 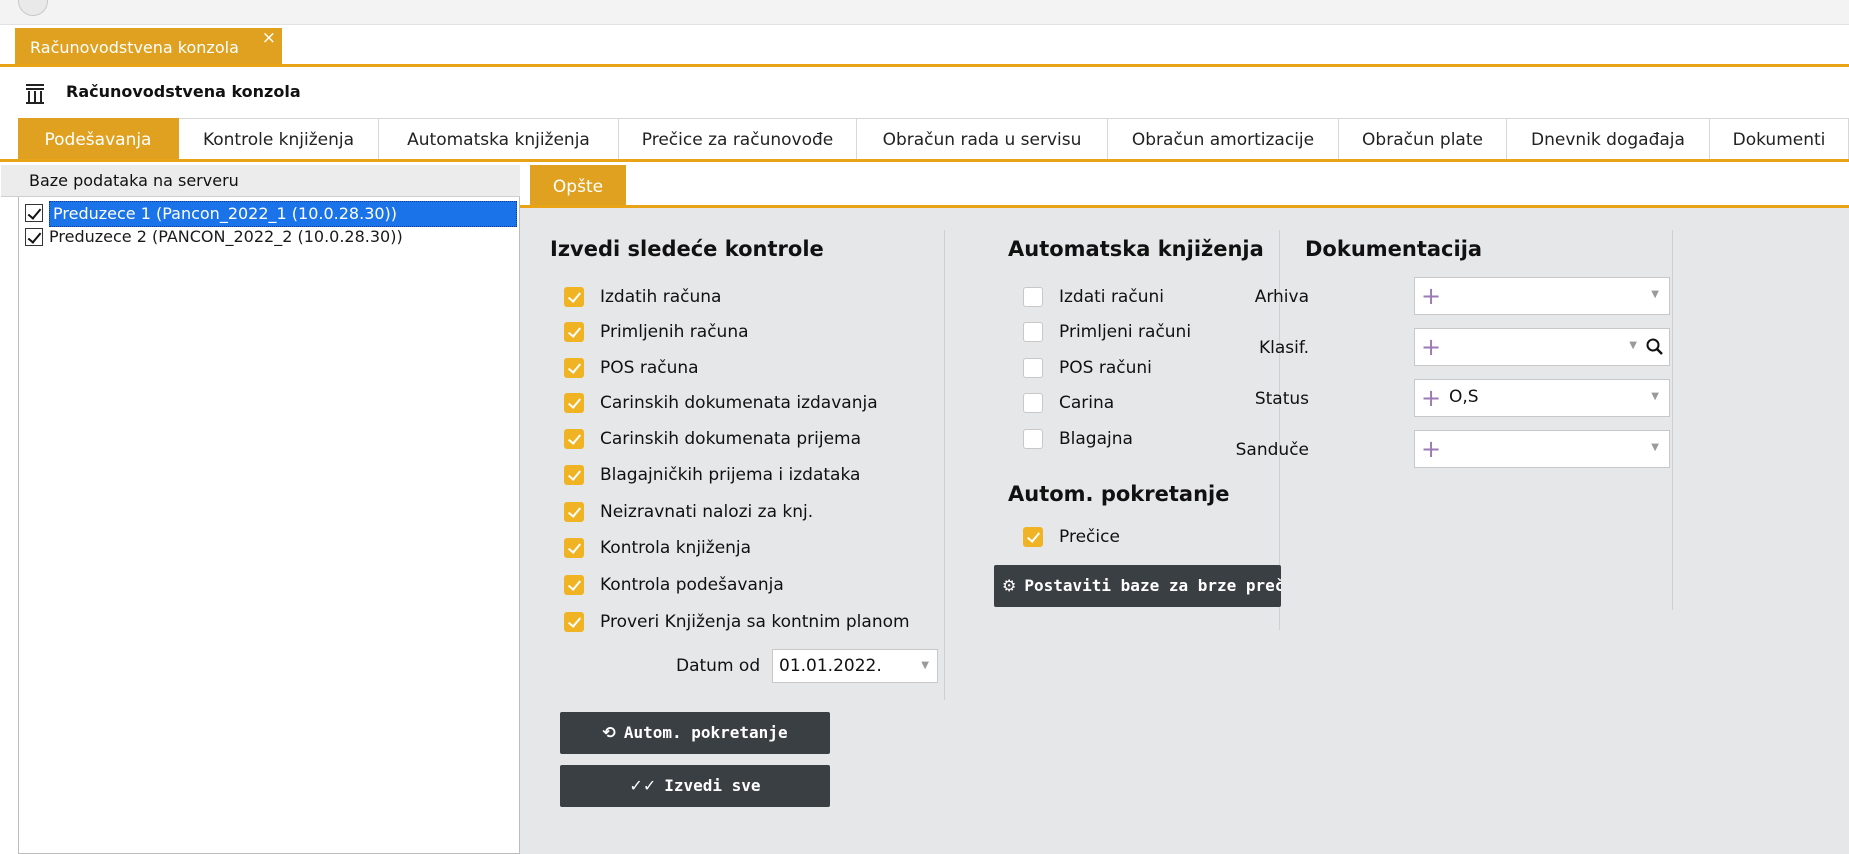 I want to click on console-title: Računovodstvena konzola, so click(x=183, y=91).